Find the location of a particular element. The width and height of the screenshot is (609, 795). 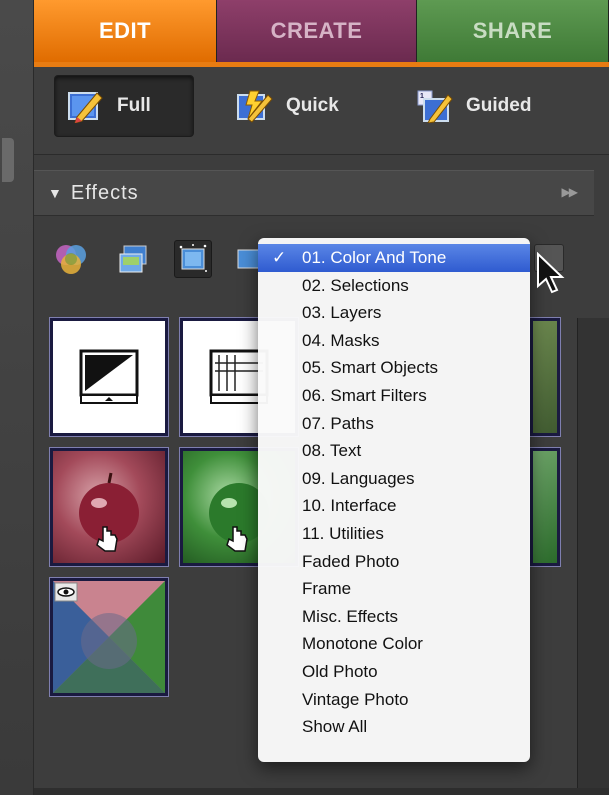

menu-item-label: 01. Color And Tone is located at coordinates (374, 257).